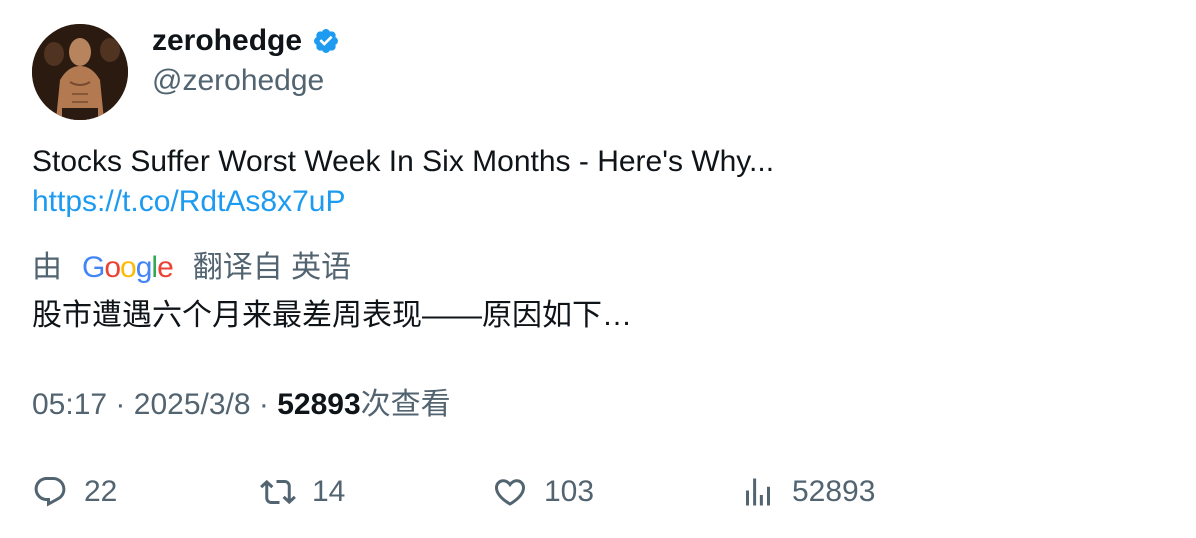  What do you see at coordinates (329, 491) in the screenshot?
I see `retweet-count: 14` at bounding box center [329, 491].